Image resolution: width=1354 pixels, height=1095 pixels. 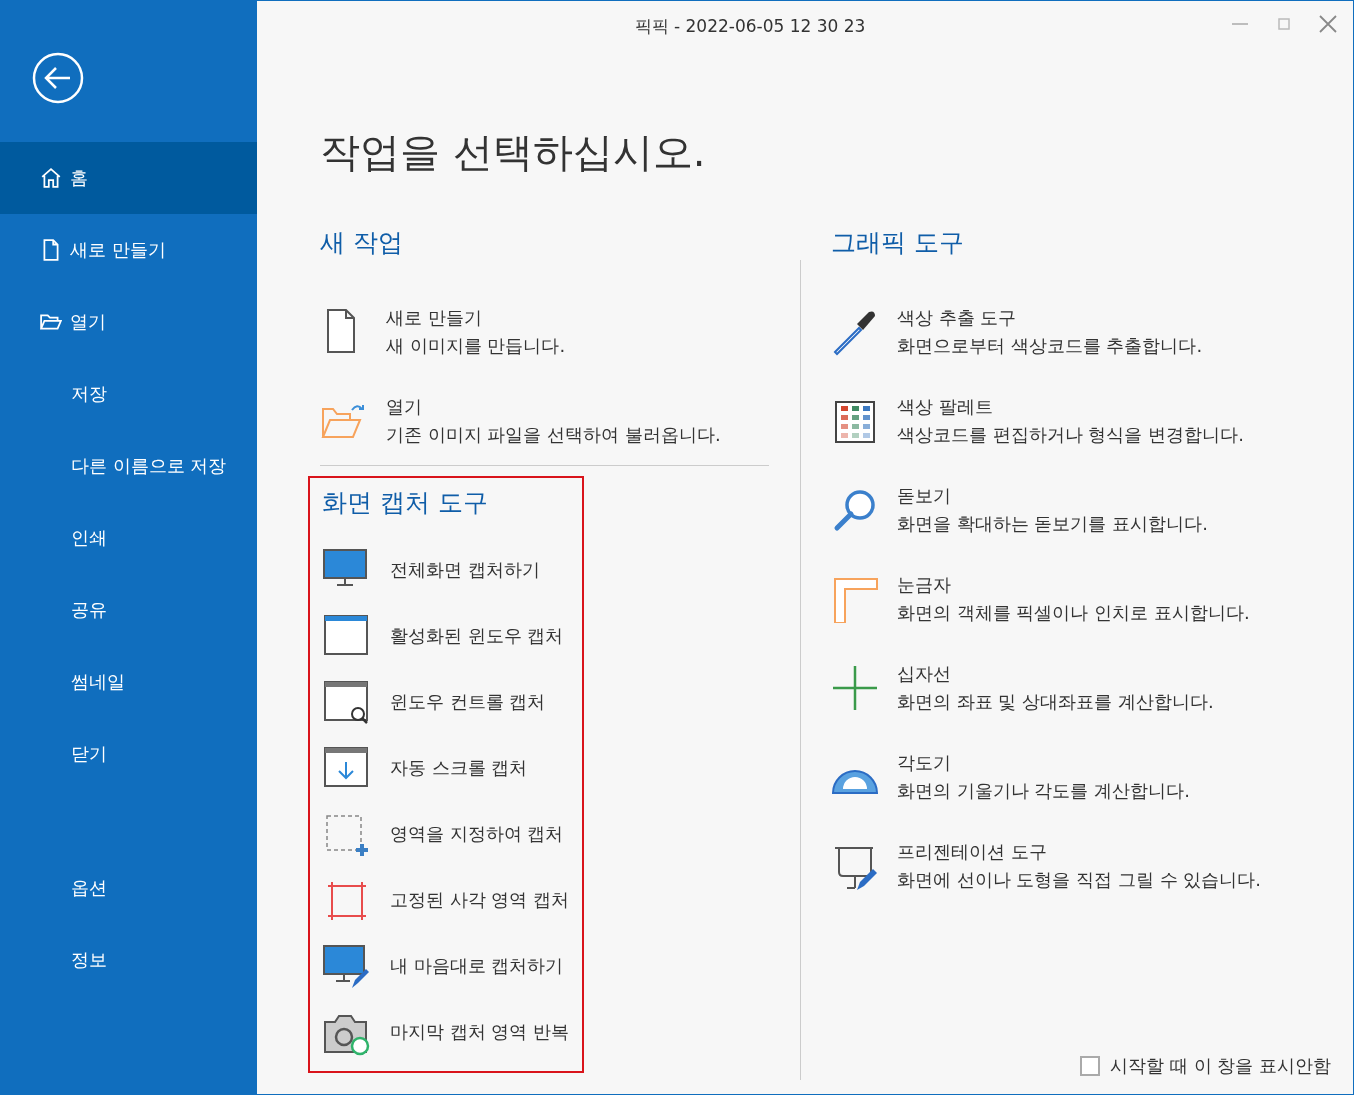 I want to click on task-description: 새 이미지를 만듭니다., so click(x=476, y=345).